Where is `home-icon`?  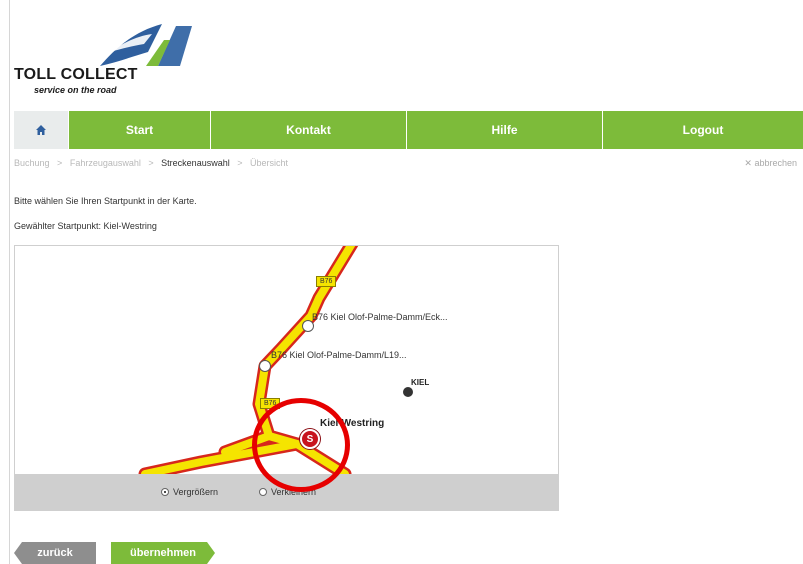 home-icon is located at coordinates (41, 130).